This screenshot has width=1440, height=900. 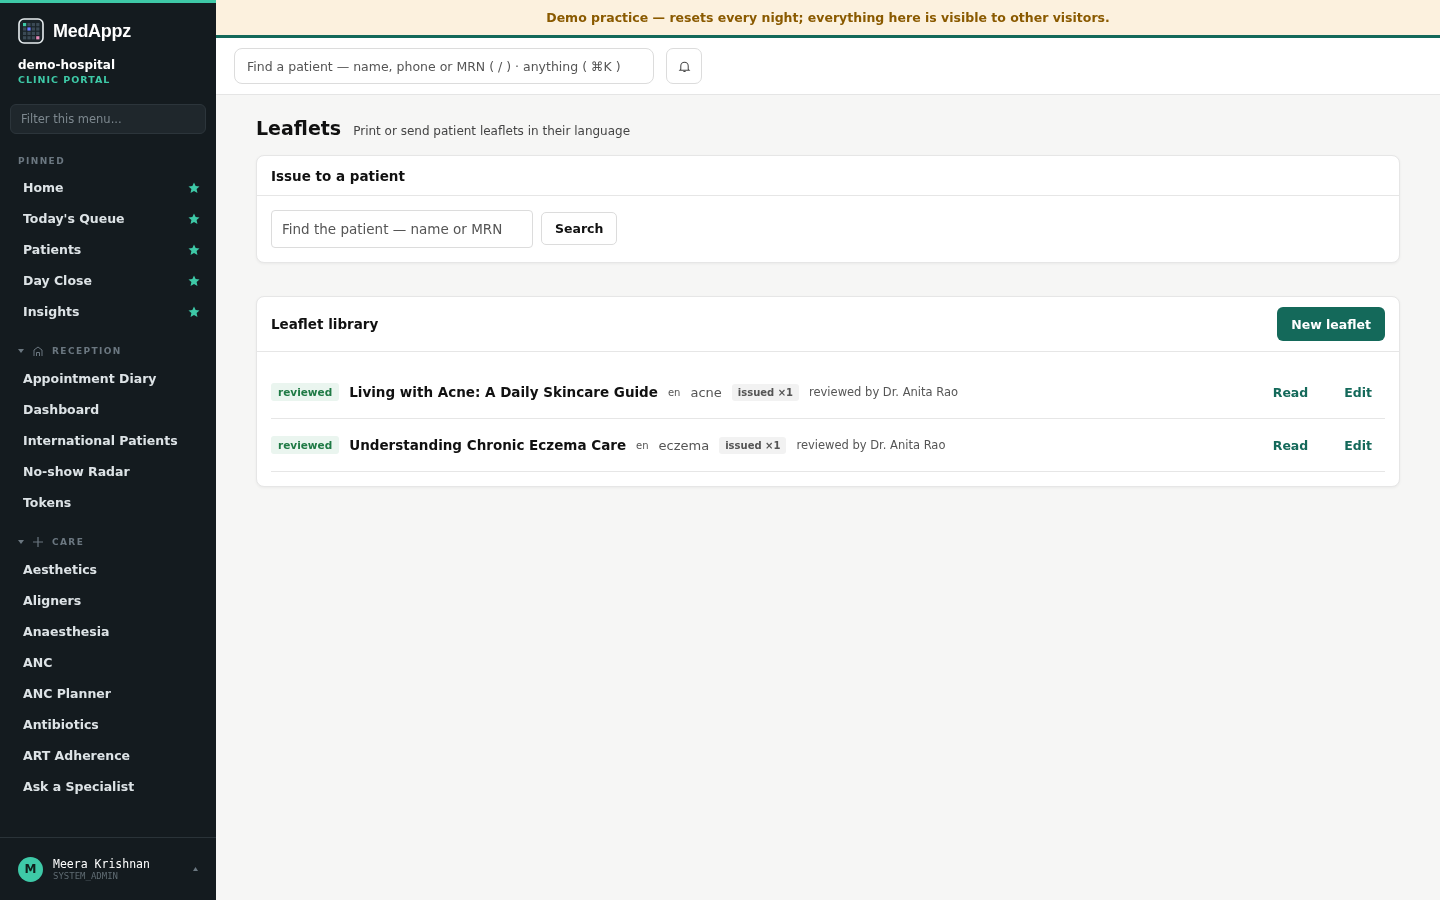 I want to click on nav-item: No-show Radar, so click(x=76, y=471).